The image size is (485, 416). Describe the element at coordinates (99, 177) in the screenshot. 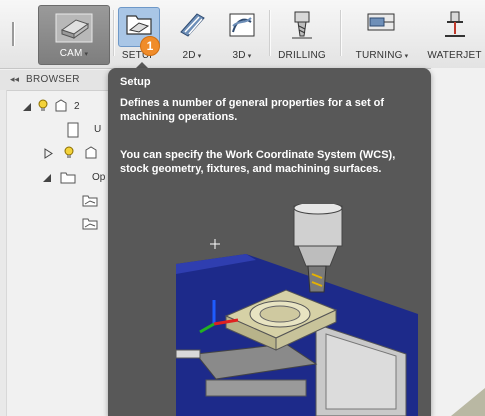

I see `tree-row-label: Op` at that location.